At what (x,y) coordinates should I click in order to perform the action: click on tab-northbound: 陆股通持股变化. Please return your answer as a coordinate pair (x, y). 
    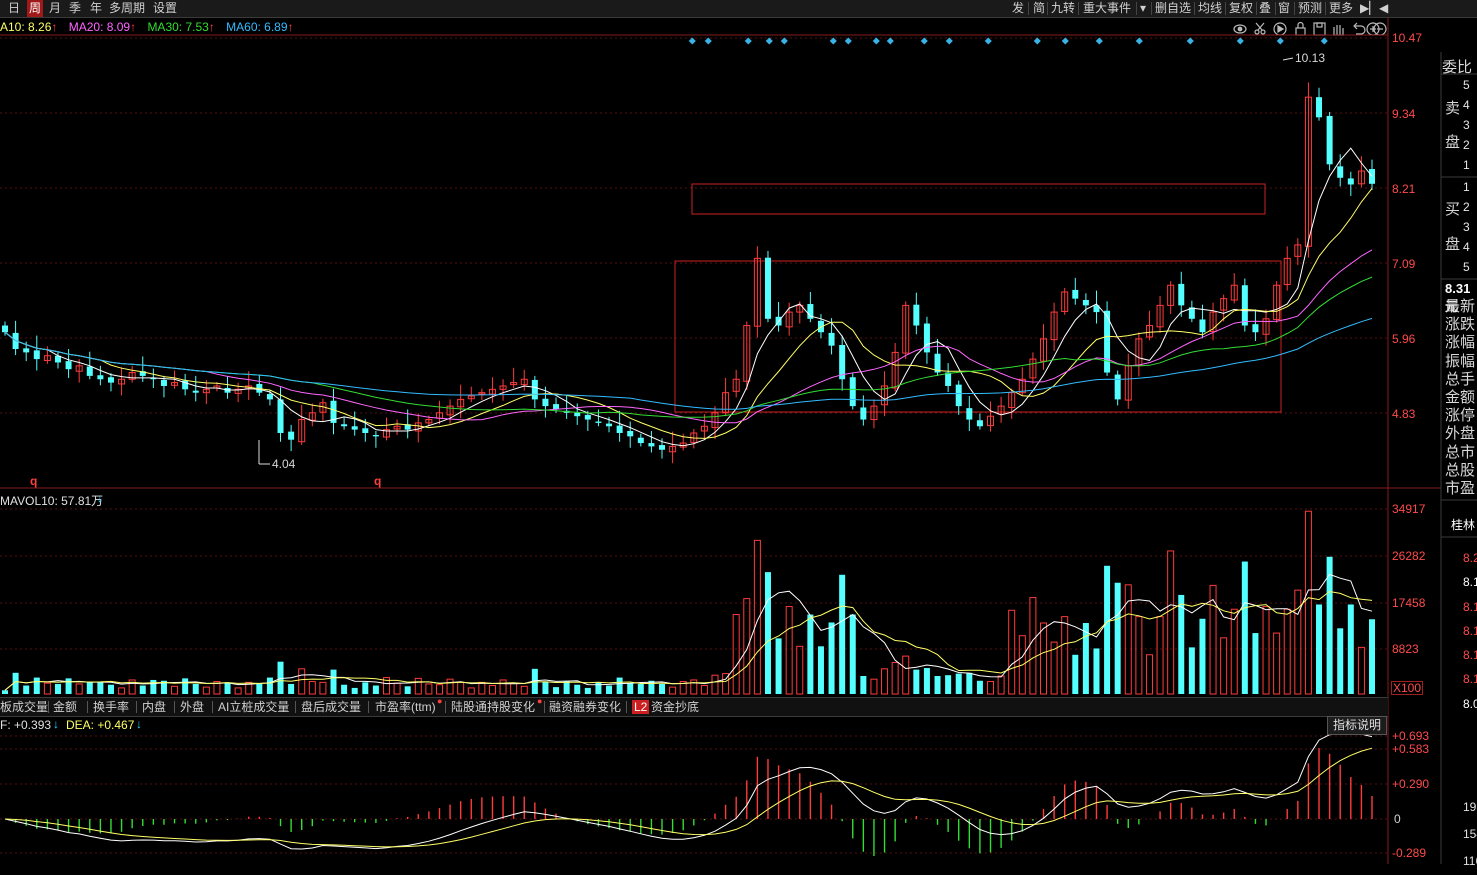
    Looking at the image, I should click on (493, 707).